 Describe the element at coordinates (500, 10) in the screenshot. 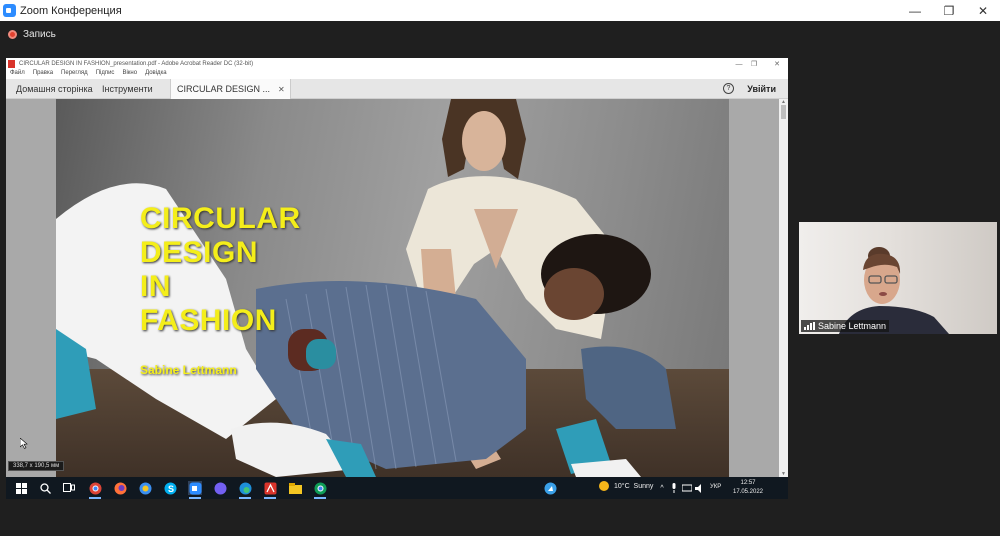

I see `zoom-titlebar: Zoom Конференция — ❐ ✕` at that location.